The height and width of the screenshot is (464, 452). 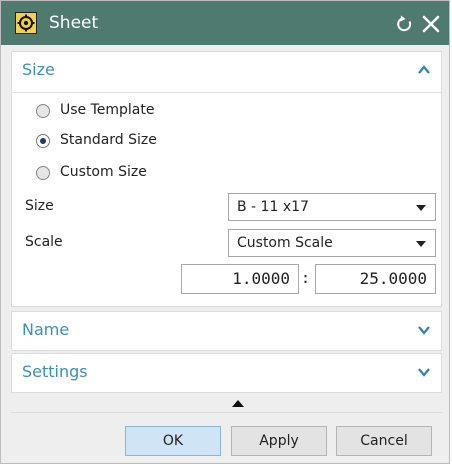 What do you see at coordinates (74, 23) in the screenshot?
I see `dialog-title: Sheet` at bounding box center [74, 23].